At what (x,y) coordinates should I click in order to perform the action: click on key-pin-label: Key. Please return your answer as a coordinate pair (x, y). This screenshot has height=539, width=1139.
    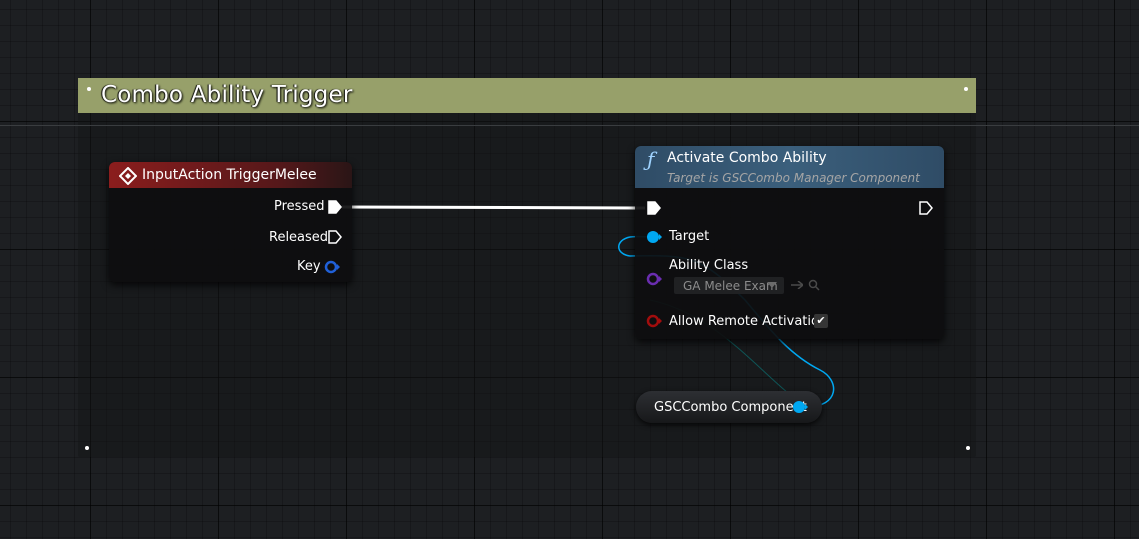
    Looking at the image, I should click on (309, 266).